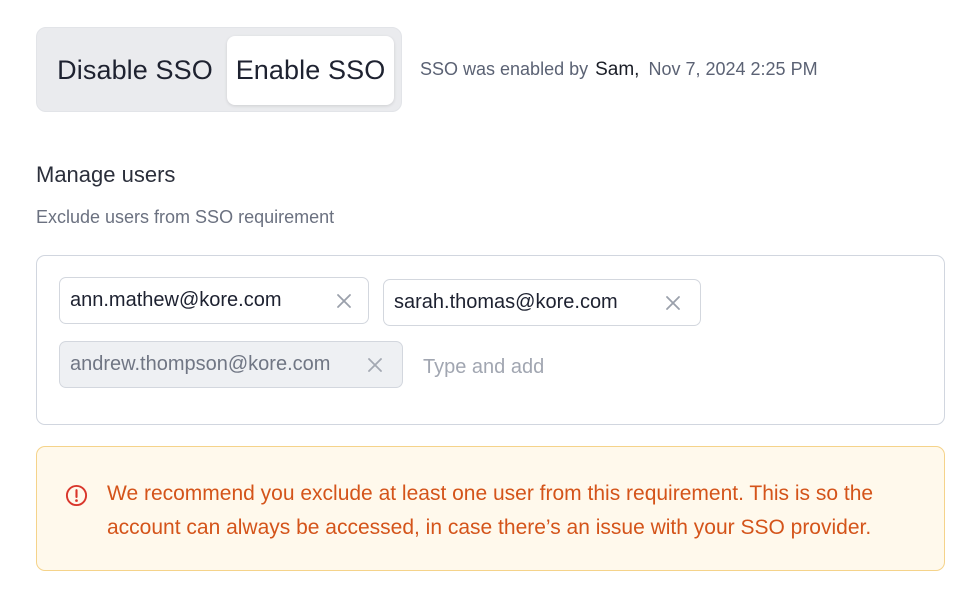  What do you see at coordinates (76, 495) in the screenshot?
I see `alert-circle-icon` at bounding box center [76, 495].